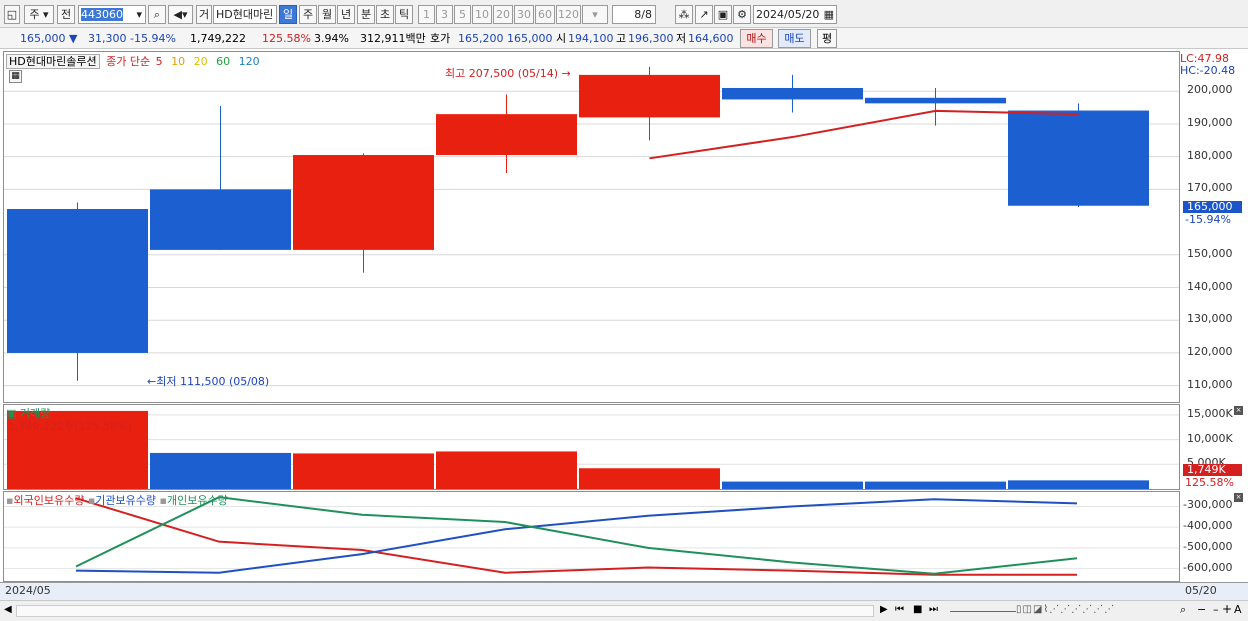  I want to click on stop-icon: ■, so click(917, 609).